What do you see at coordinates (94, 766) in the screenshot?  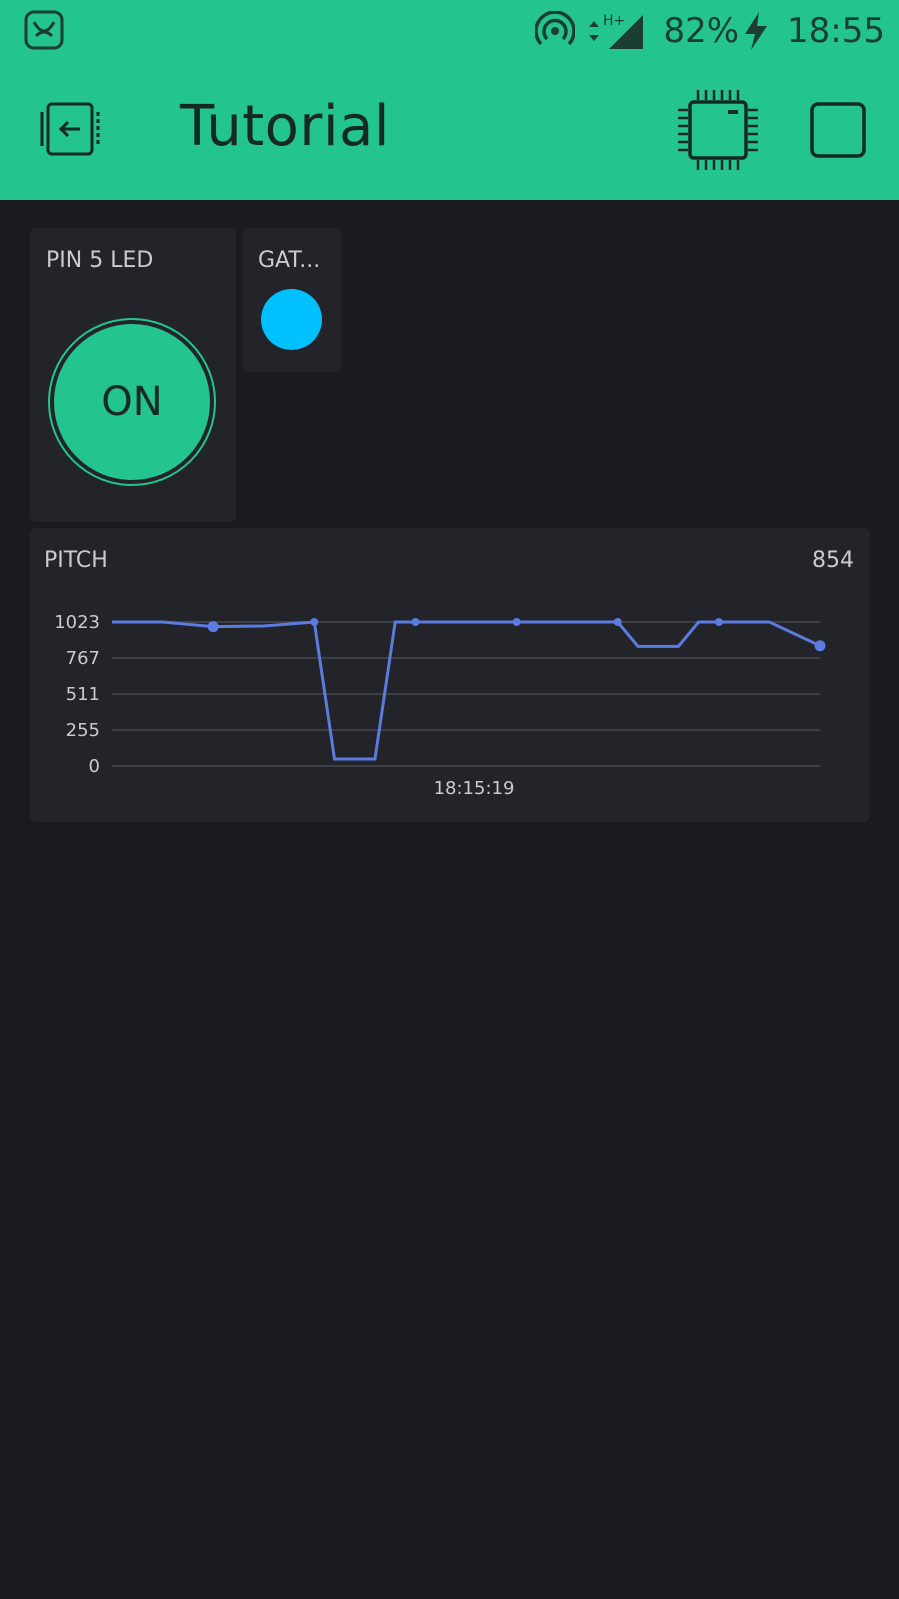 I see `y-tick-label: 0` at bounding box center [94, 766].